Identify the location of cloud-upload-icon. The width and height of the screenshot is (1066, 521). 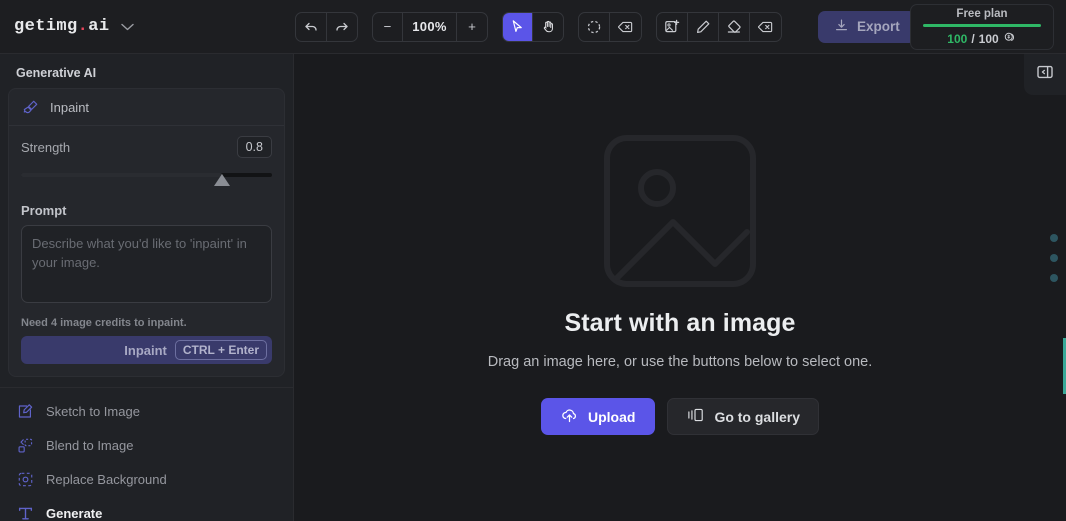
(569, 417).